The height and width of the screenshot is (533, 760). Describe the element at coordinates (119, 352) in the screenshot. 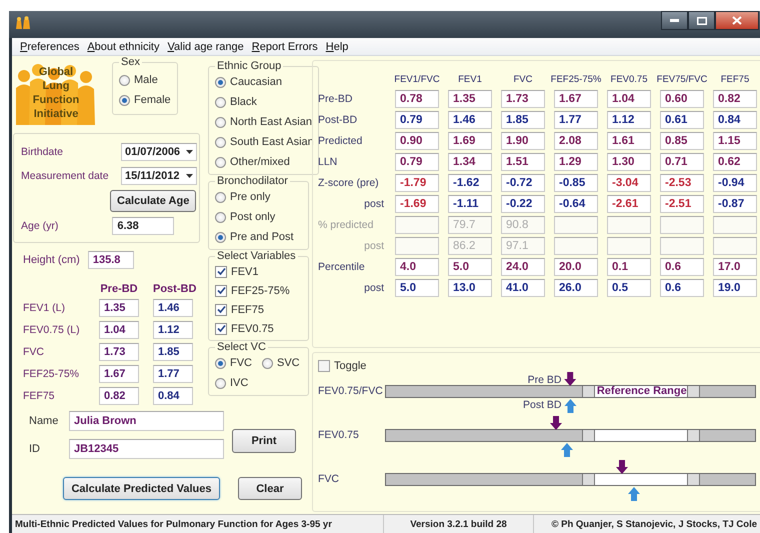

I see `value-field: 1.73` at that location.